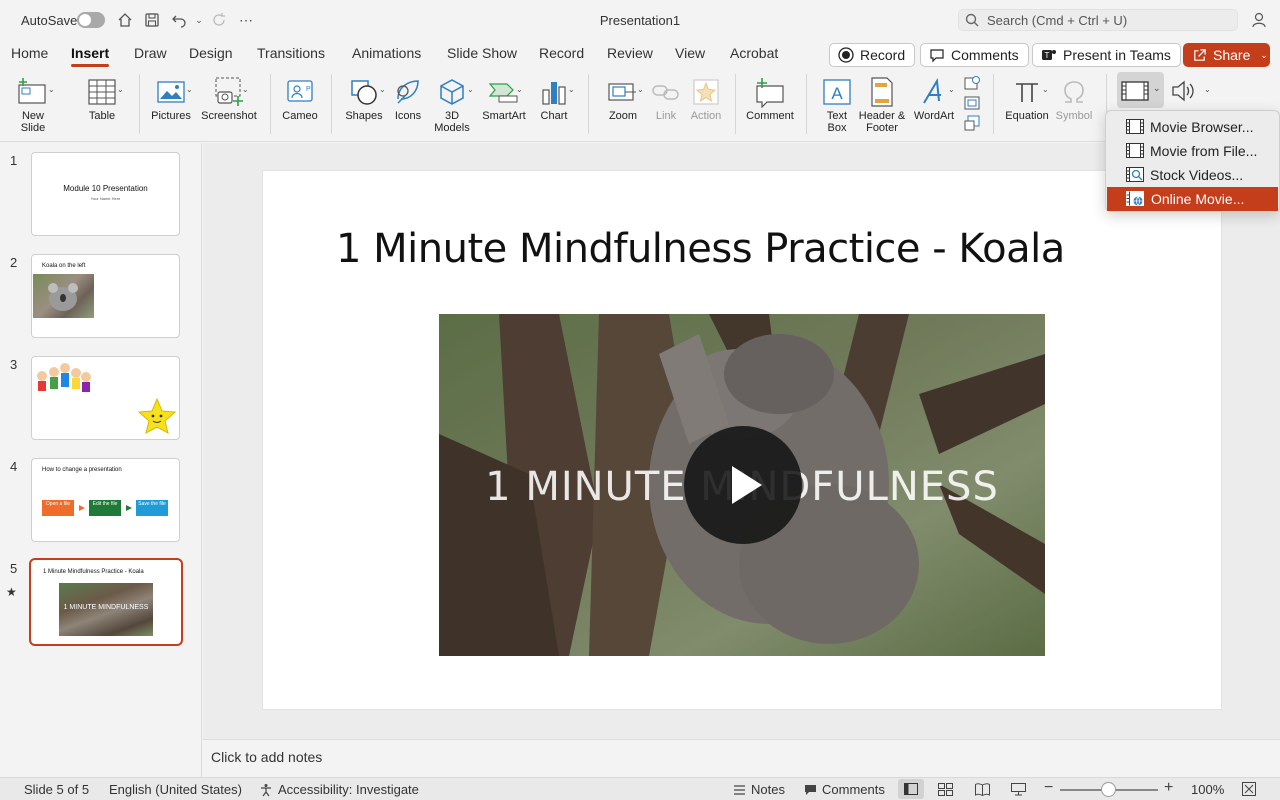 The width and height of the screenshot is (1280, 800). Describe the element at coordinates (1168, 788) in the screenshot. I see `zoom-in-icon: +` at that location.